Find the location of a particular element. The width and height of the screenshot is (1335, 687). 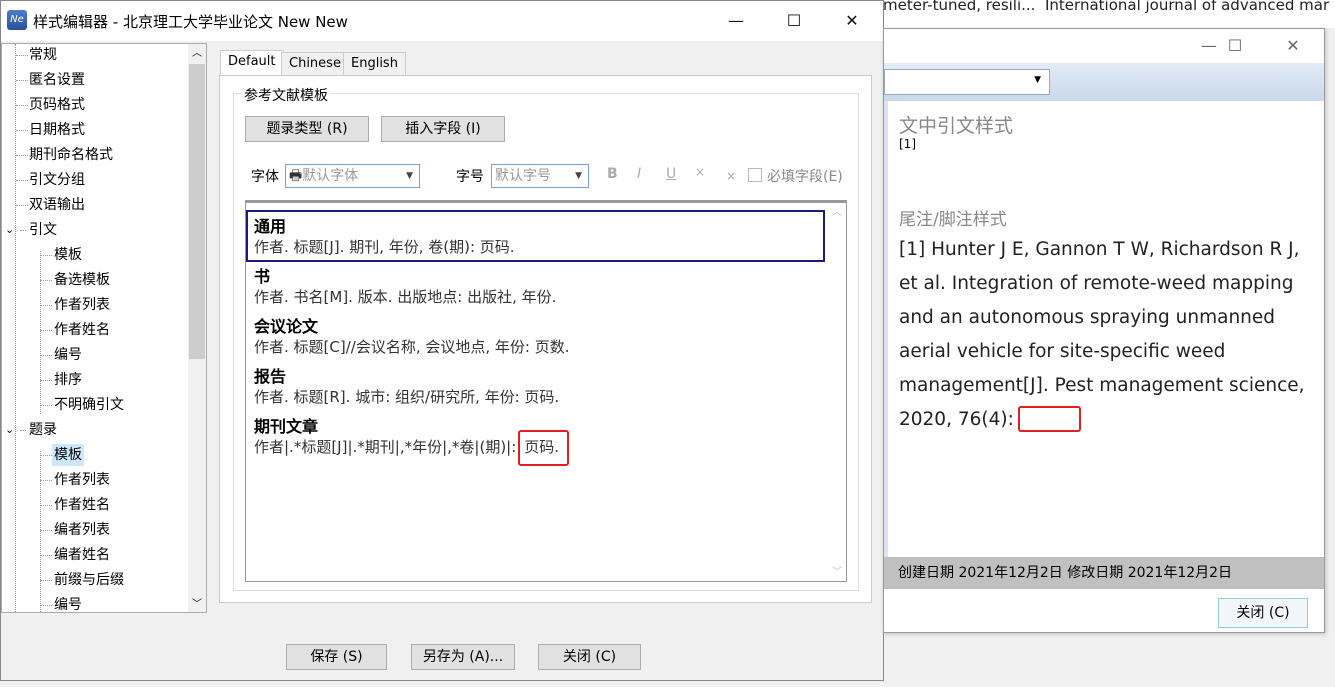

italic-button: I is located at coordinates (639, 174).